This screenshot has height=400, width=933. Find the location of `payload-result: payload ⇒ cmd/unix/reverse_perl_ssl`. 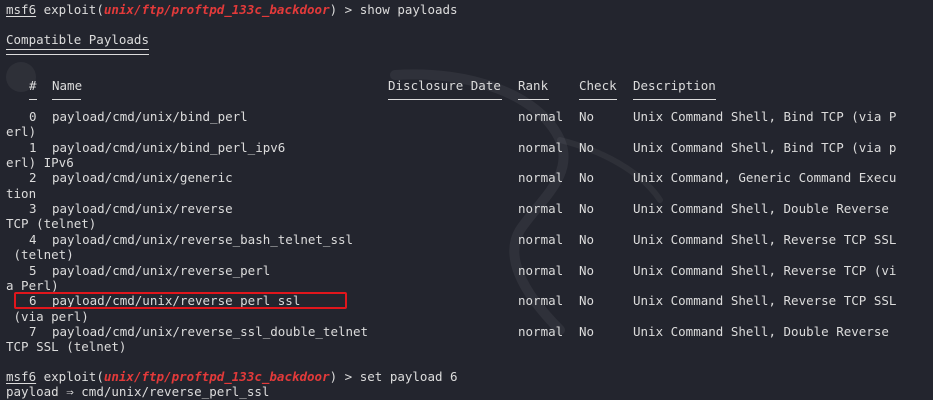

payload-result: payload ⇒ cmd/unix/reverse_perl_ssl is located at coordinates (137, 391).